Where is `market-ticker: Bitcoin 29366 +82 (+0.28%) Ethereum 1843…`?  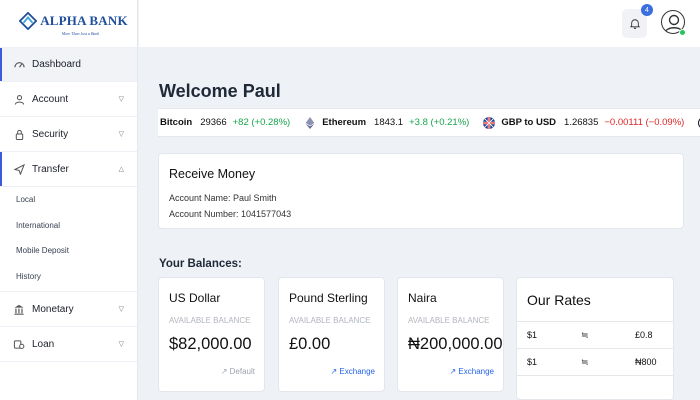
market-ticker: Bitcoin 29366 +82 (+0.28%) Ethereum 1843… is located at coordinates (429, 122).